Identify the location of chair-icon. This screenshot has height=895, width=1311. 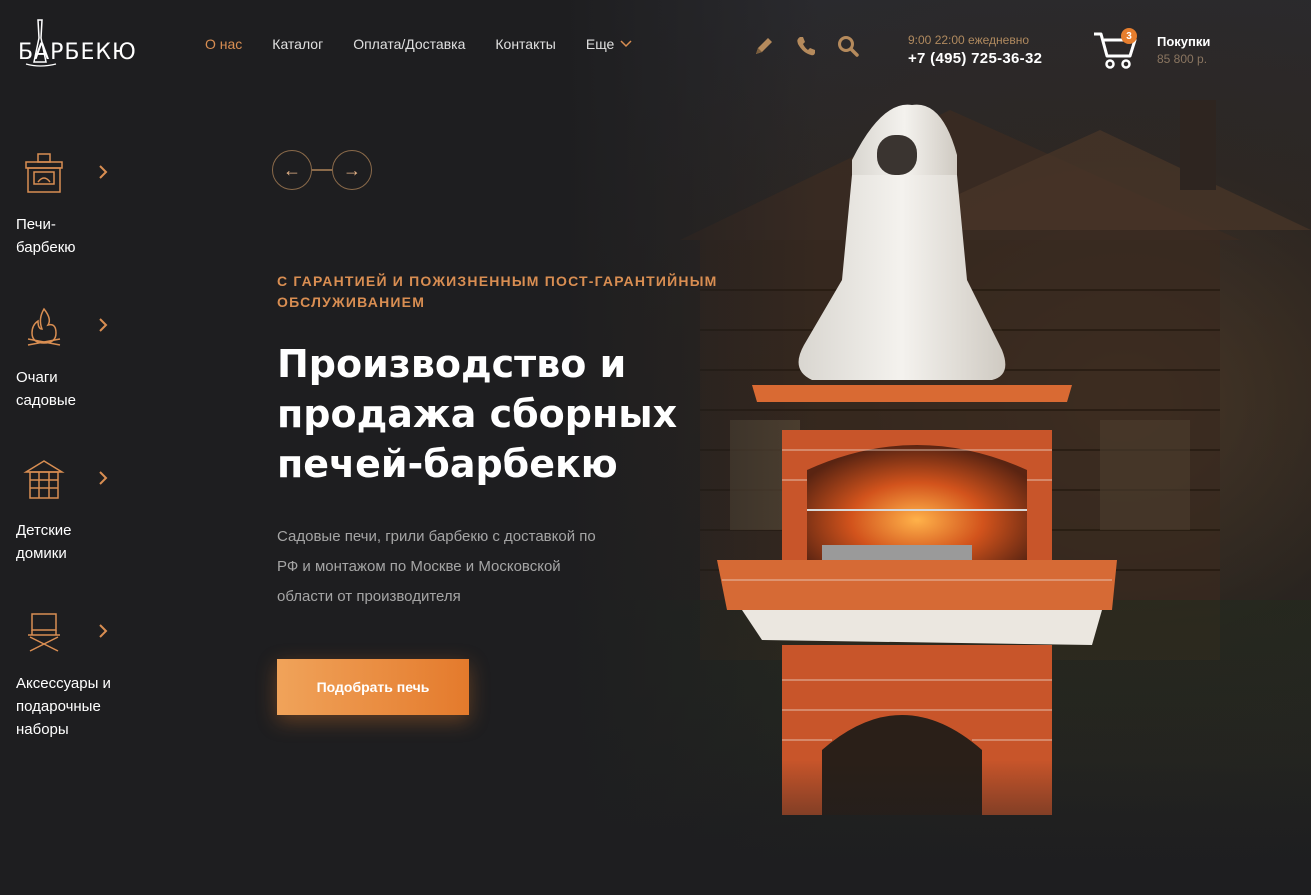
(44, 632).